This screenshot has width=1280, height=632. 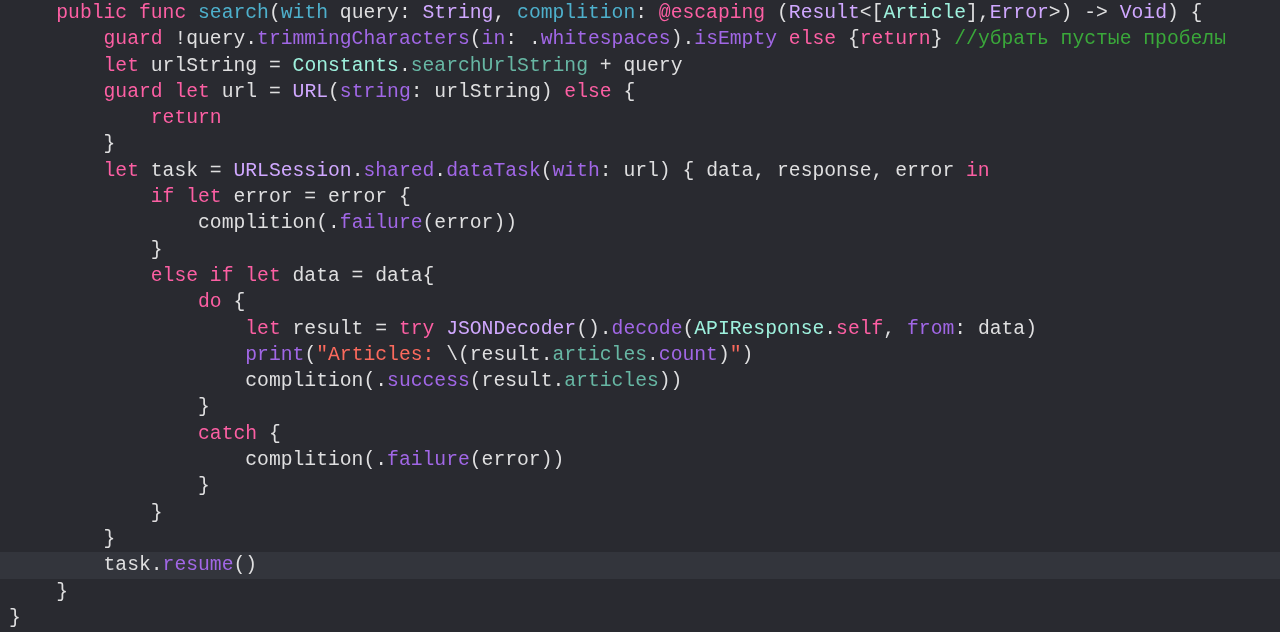 I want to click on code-line: let result = try JSONDecoder().decode(APIResponse.self, from: data), so click(x=641, y=329).